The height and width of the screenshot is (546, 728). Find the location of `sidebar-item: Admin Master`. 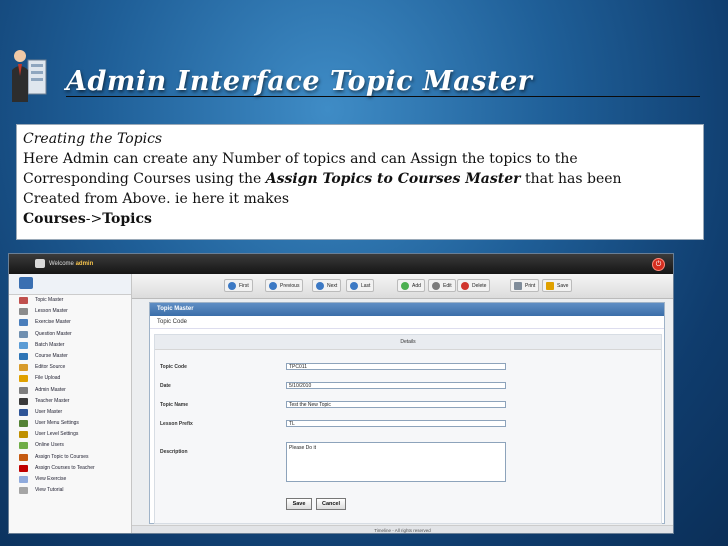

sidebar-item: Admin Master is located at coordinates (70, 390).